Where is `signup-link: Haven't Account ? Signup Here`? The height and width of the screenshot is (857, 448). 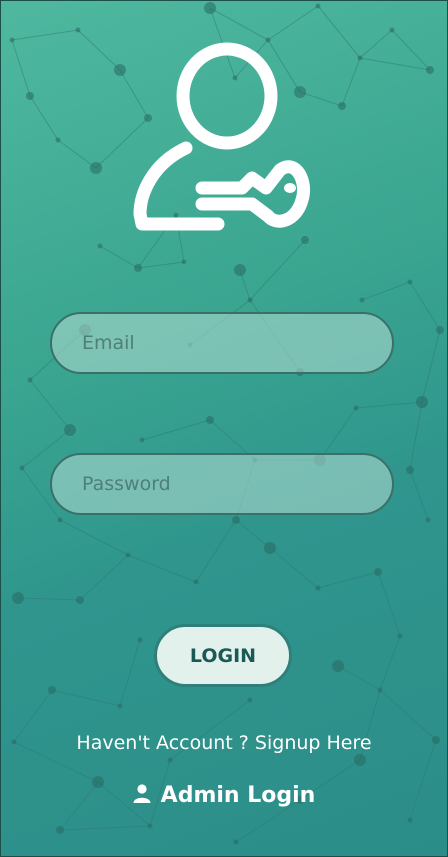 signup-link: Haven't Account ? Signup Here is located at coordinates (224, 743).